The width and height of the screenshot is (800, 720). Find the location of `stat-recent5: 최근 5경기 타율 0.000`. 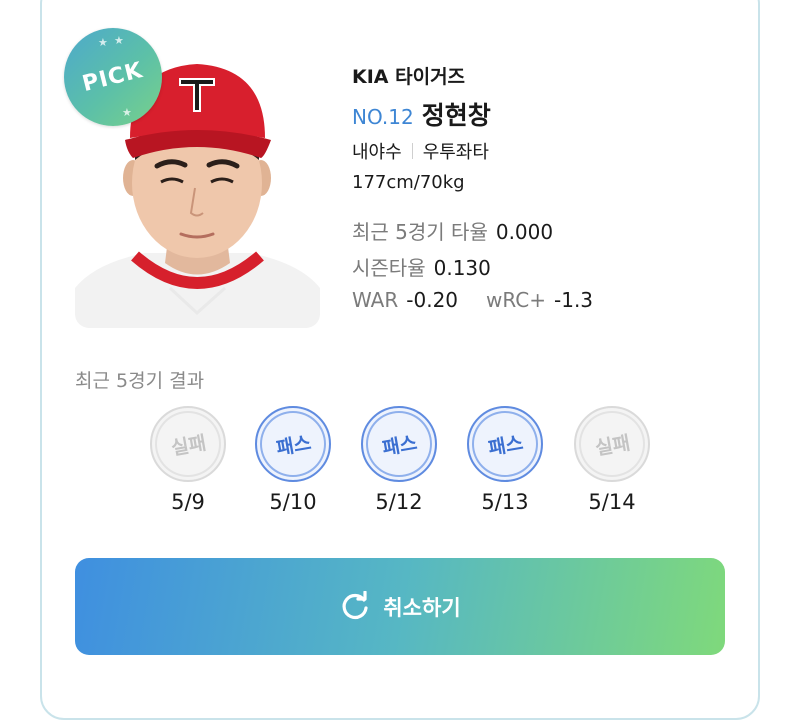

stat-recent5: 최근 5경기 타율 0.000 is located at coordinates (452, 230).